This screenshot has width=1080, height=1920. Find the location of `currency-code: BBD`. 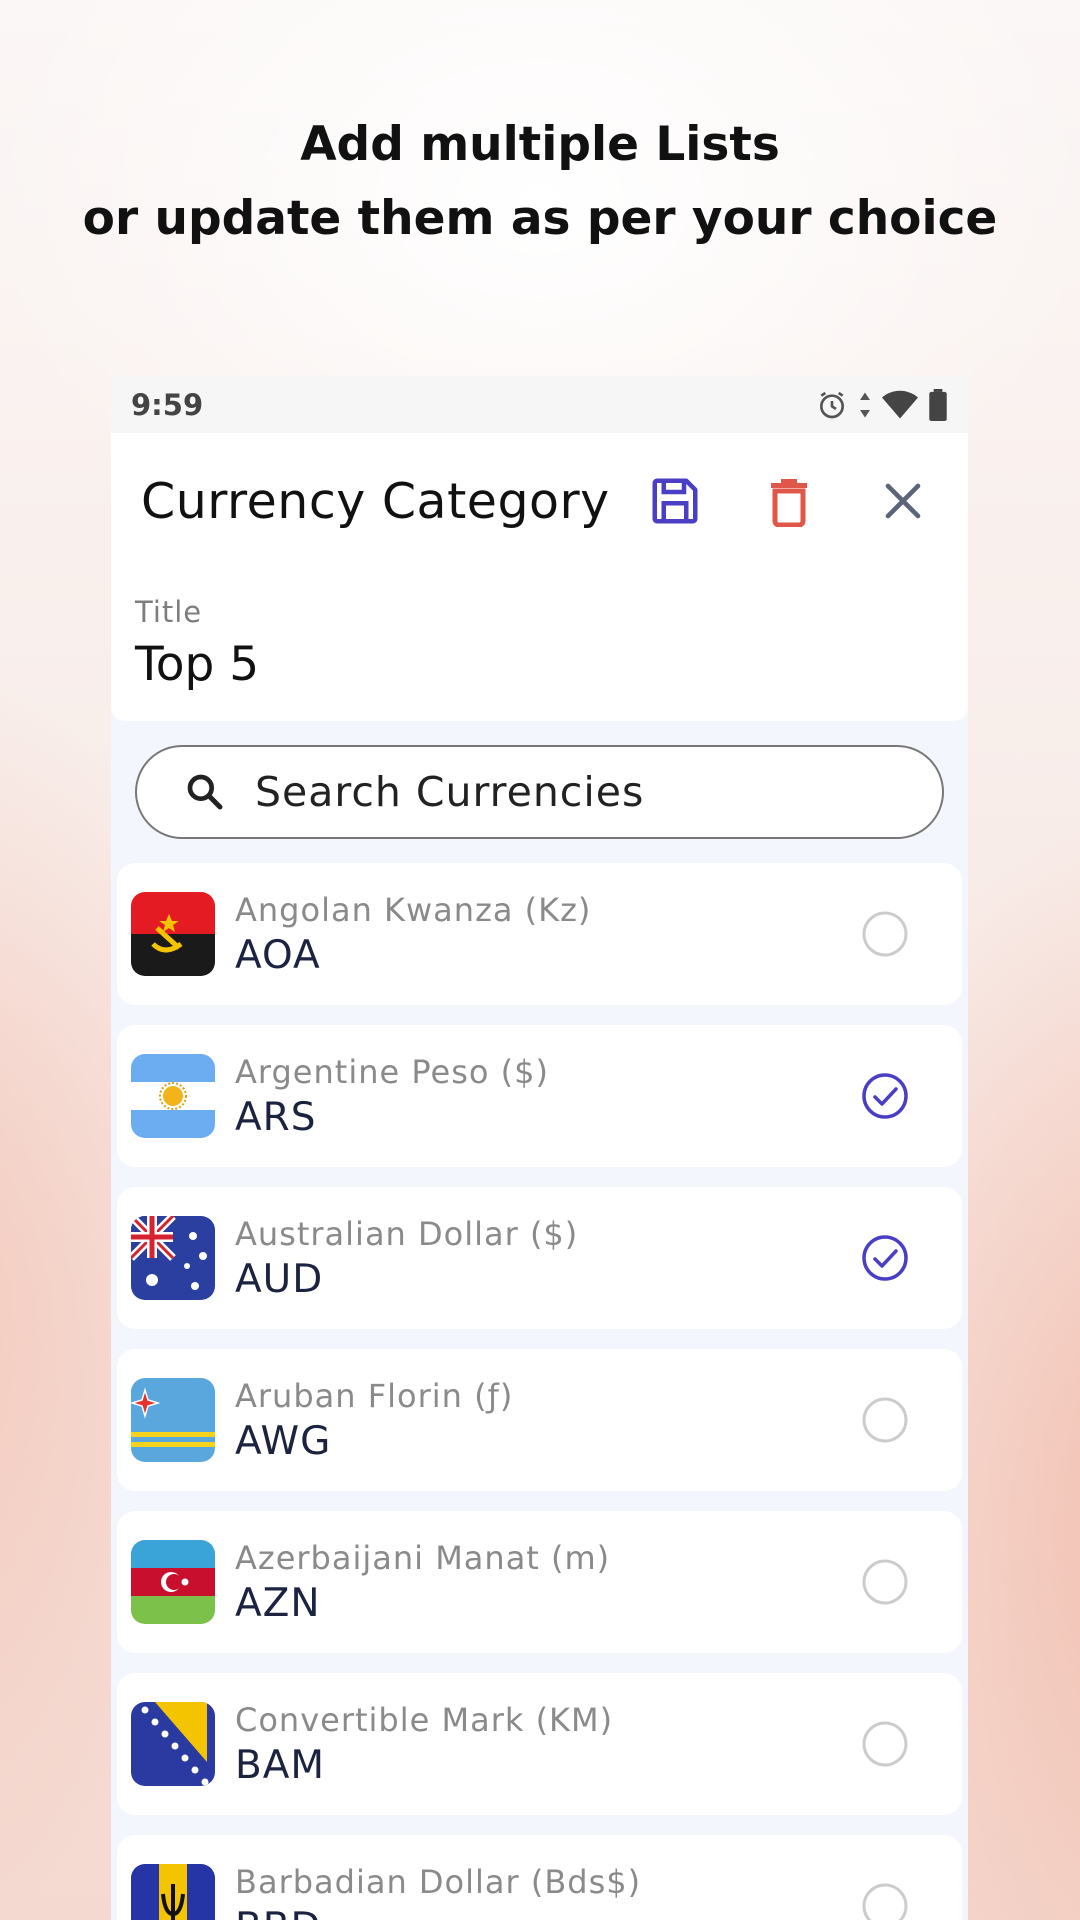

currency-code: BBD is located at coordinates (547, 1912).